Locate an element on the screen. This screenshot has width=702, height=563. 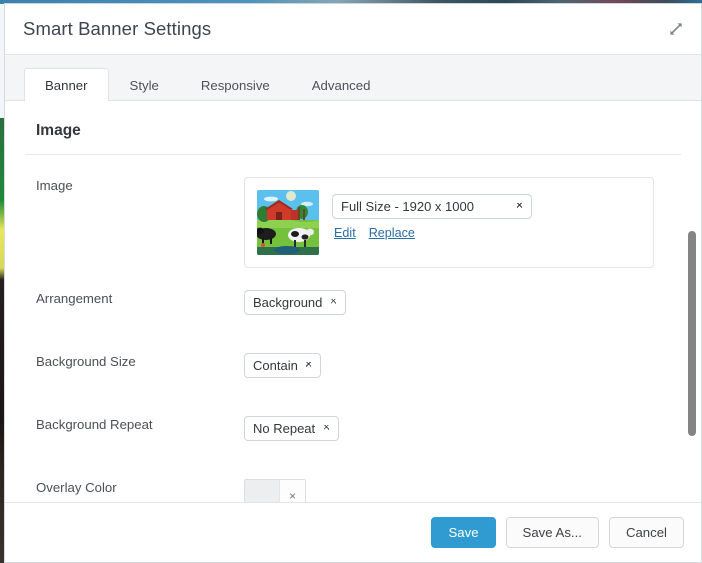
clear-color-icon: × is located at coordinates (292, 491).